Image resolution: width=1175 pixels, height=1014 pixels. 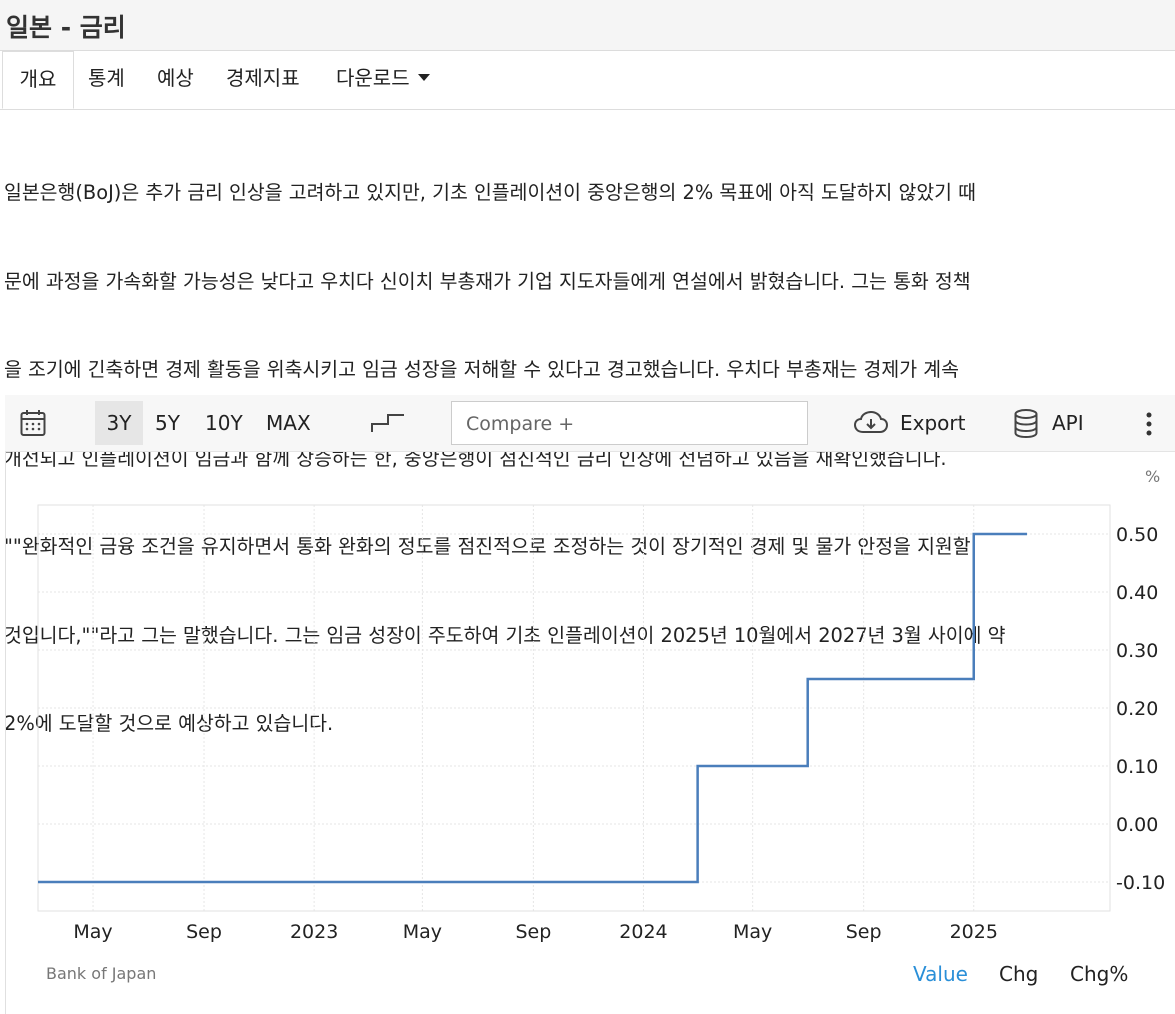 I want to click on export-button: Export, so click(x=910, y=423).